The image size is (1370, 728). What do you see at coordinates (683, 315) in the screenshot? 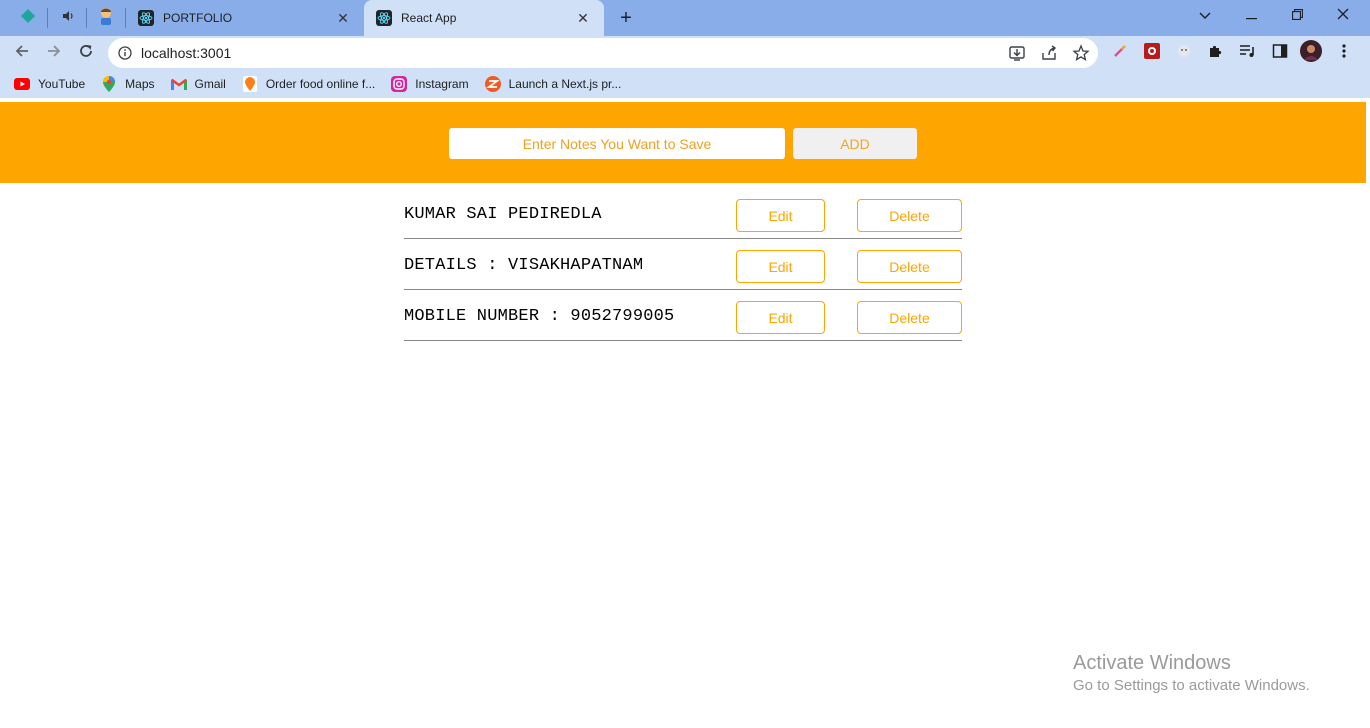
I see `note-row: MOBILE NUMBER : 9052799005 Edit Delete` at bounding box center [683, 315].